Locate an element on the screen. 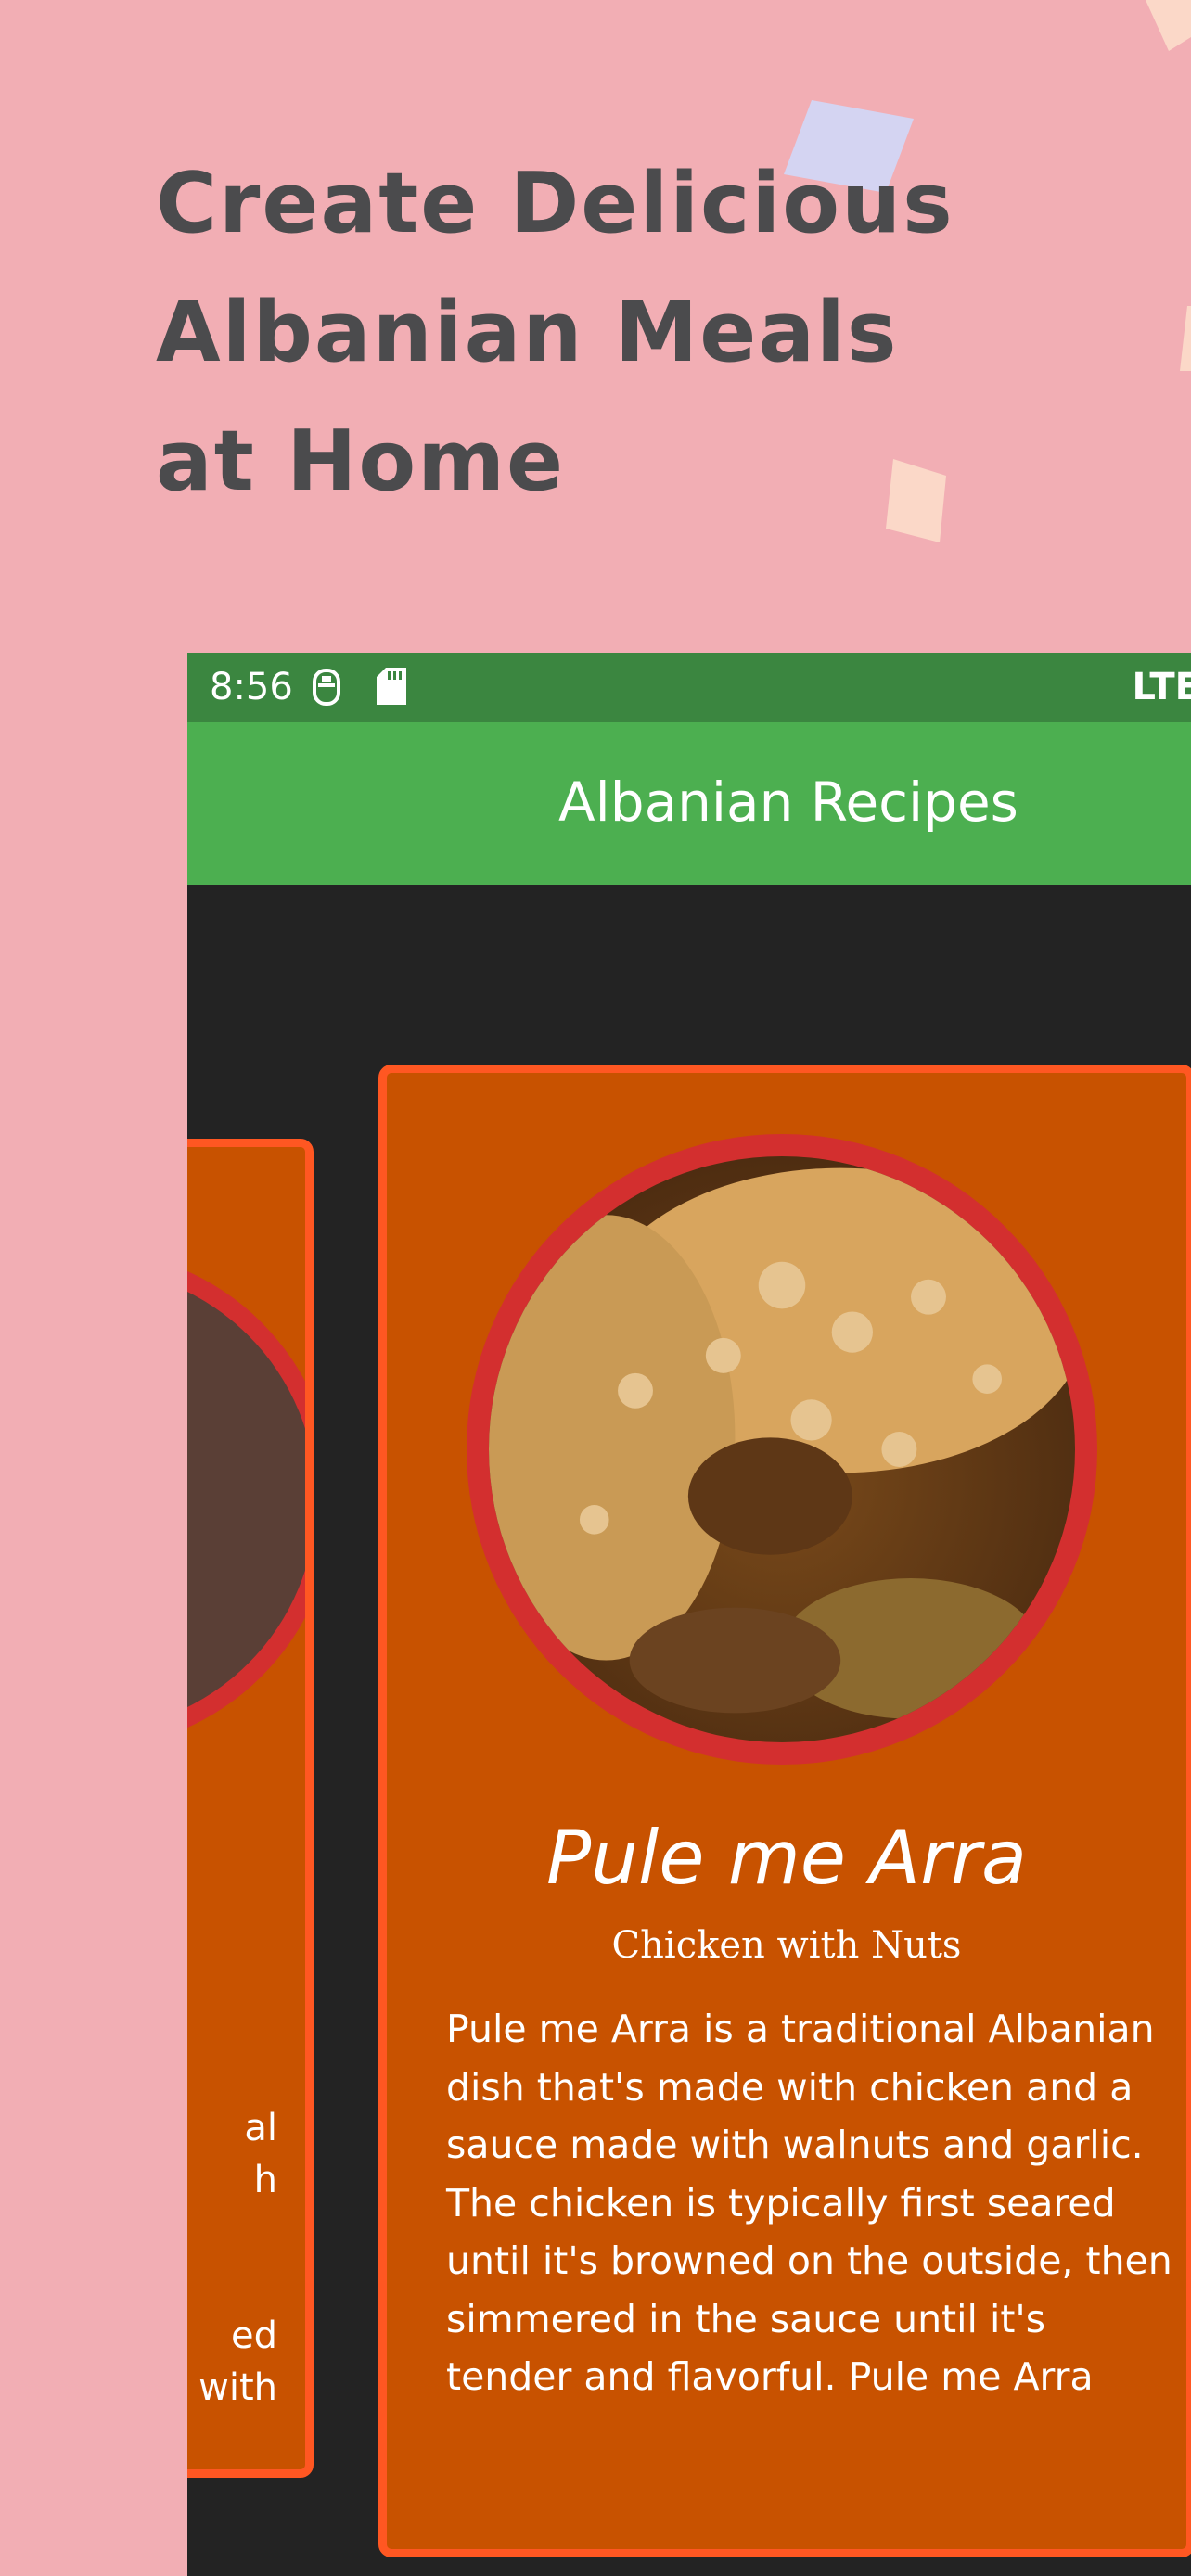 Image resolution: width=1191 pixels, height=2576 pixels. food-photo-icon is located at coordinates (782, 1449).